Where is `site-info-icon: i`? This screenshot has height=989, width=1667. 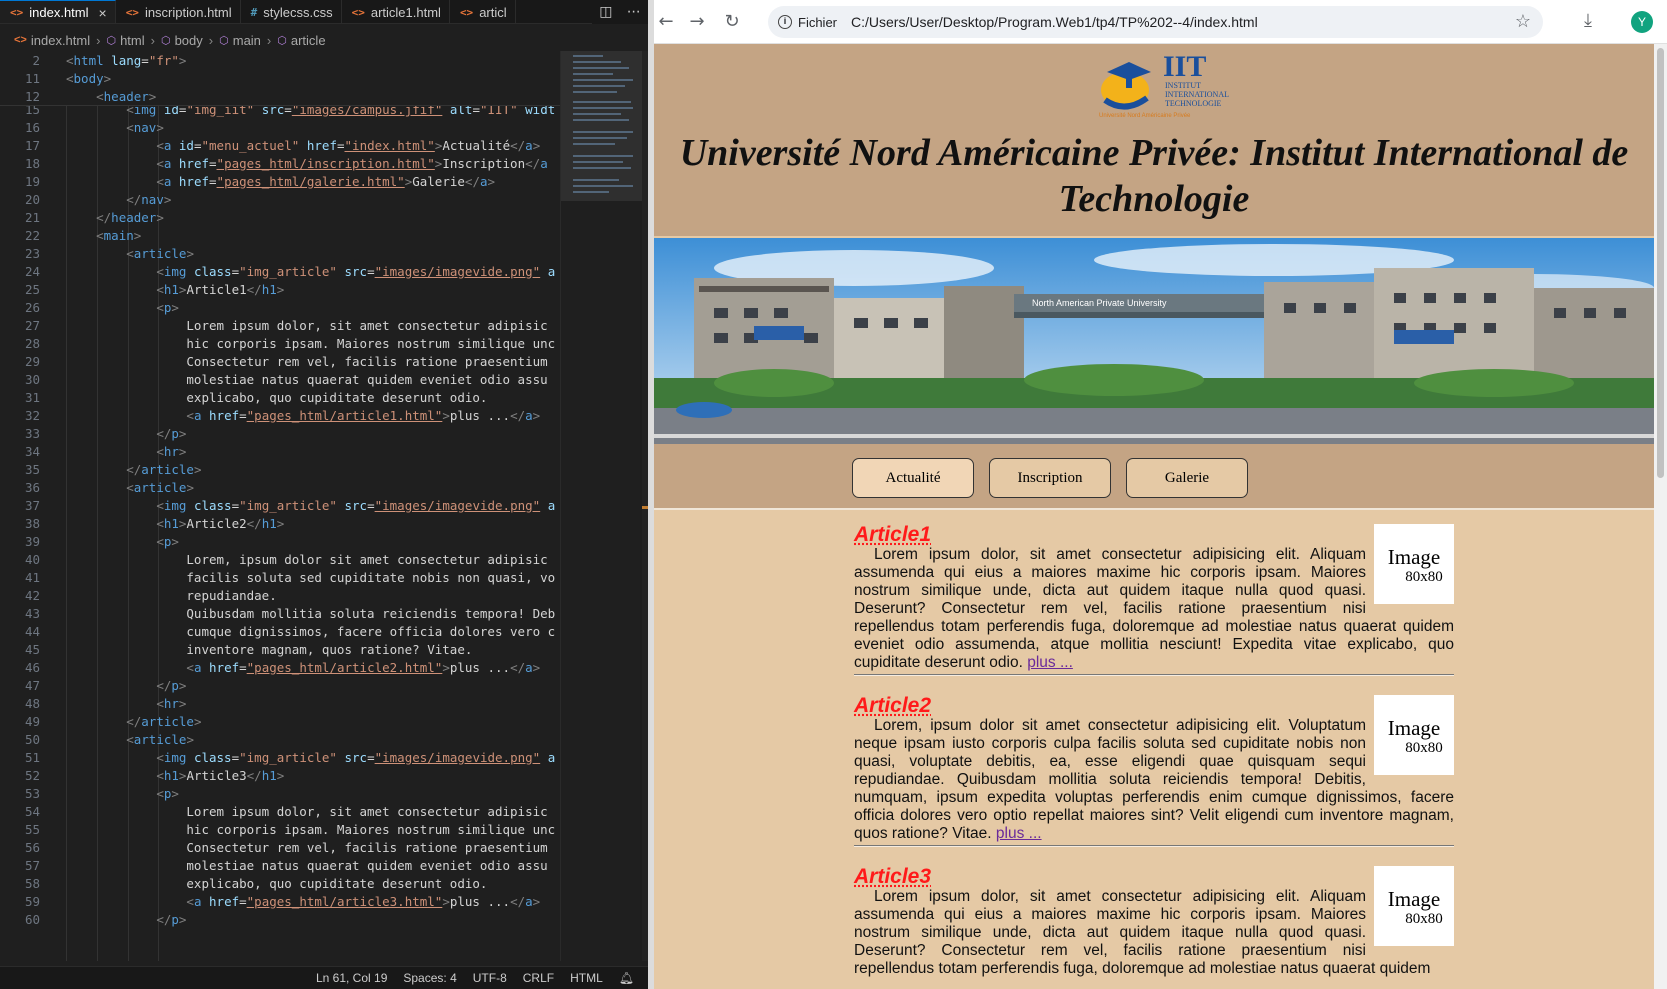
site-info-icon: i is located at coordinates (785, 22).